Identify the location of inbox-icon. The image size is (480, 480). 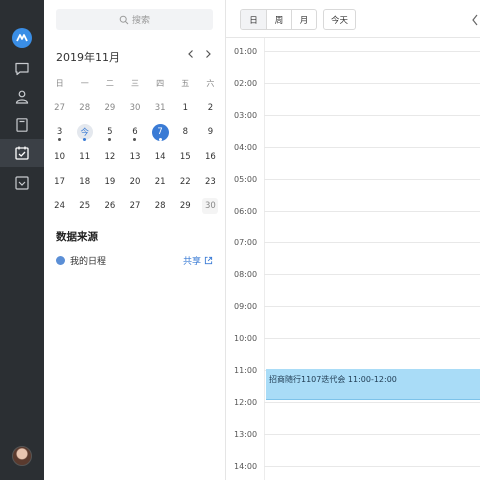
(22, 183).